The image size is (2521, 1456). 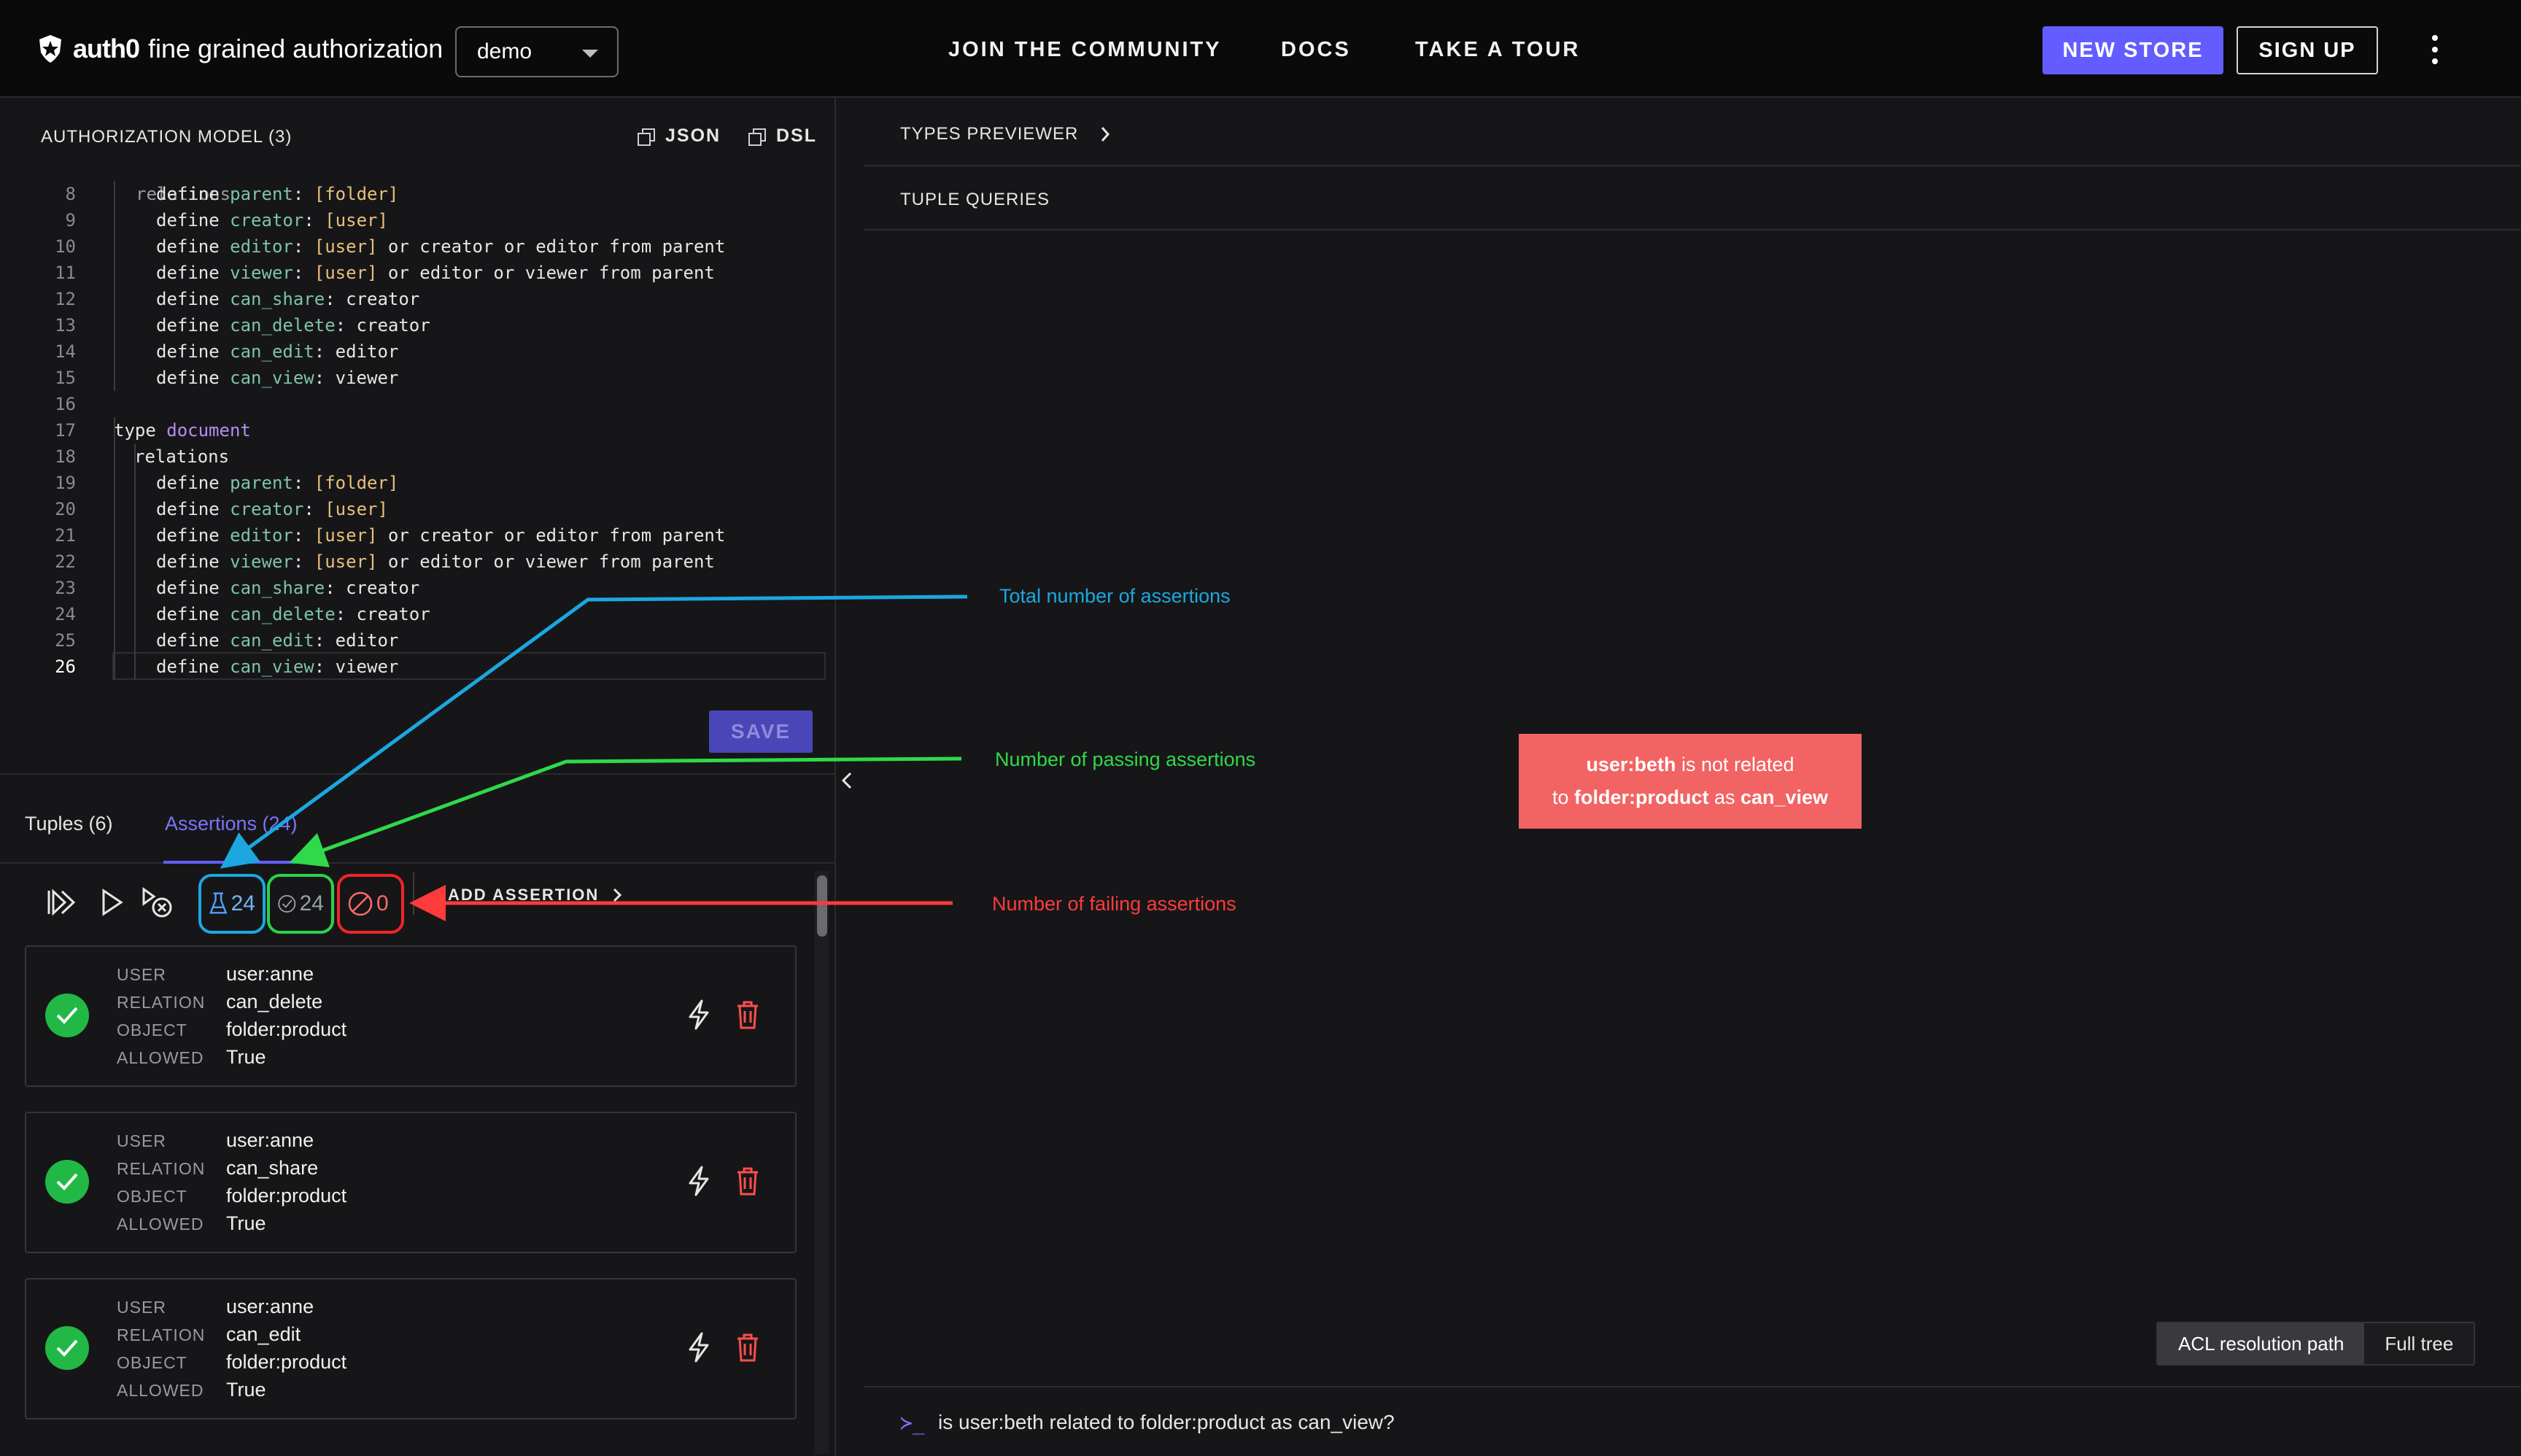 What do you see at coordinates (2132, 50) in the screenshot?
I see `new-store-button: NEW STORE` at bounding box center [2132, 50].